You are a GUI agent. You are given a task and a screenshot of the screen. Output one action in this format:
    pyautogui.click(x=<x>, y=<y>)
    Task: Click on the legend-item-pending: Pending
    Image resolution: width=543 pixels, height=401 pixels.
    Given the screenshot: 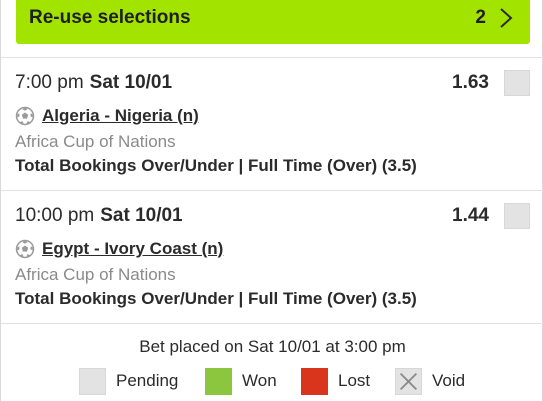 What is the action you would take?
    pyautogui.click(x=128, y=381)
    